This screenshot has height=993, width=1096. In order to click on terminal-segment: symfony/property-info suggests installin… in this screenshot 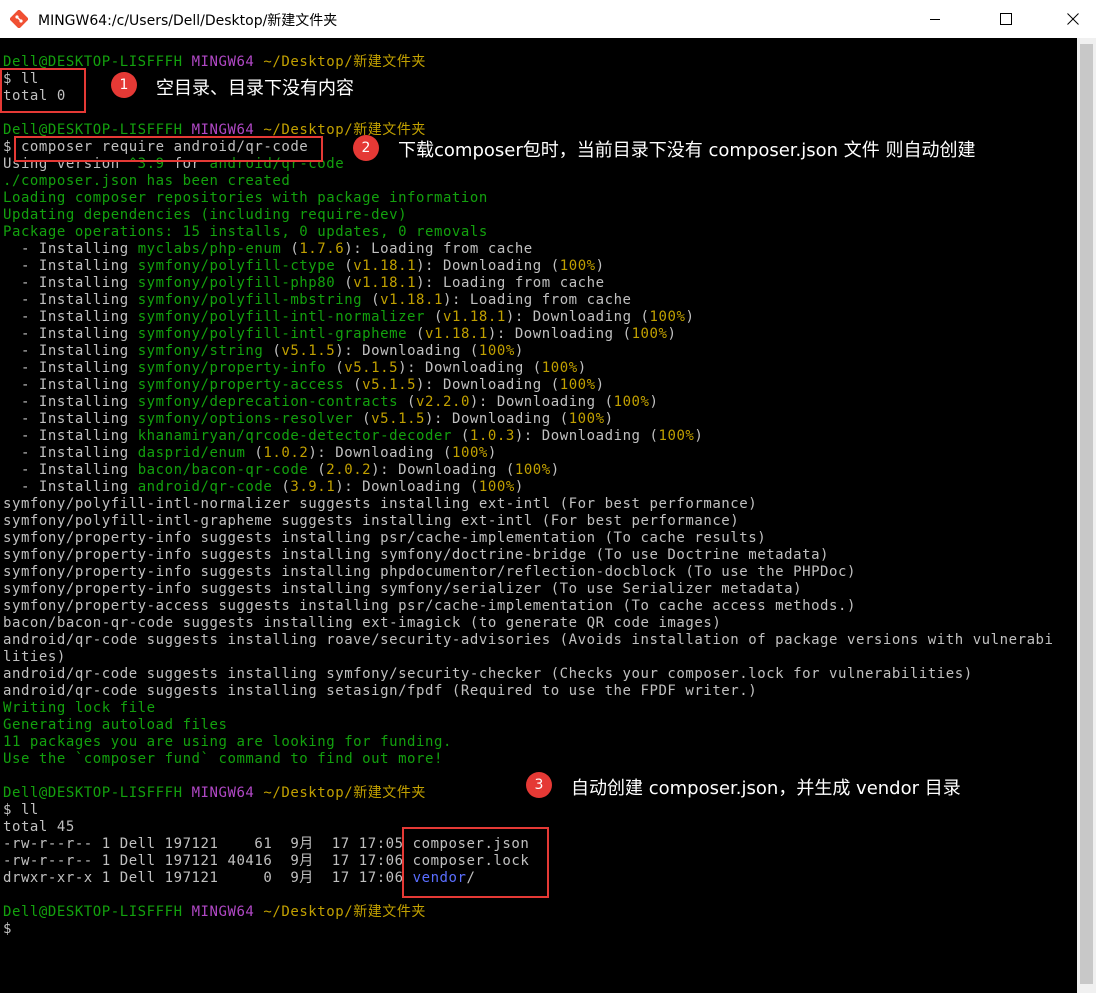, I will do `click(403, 589)`.